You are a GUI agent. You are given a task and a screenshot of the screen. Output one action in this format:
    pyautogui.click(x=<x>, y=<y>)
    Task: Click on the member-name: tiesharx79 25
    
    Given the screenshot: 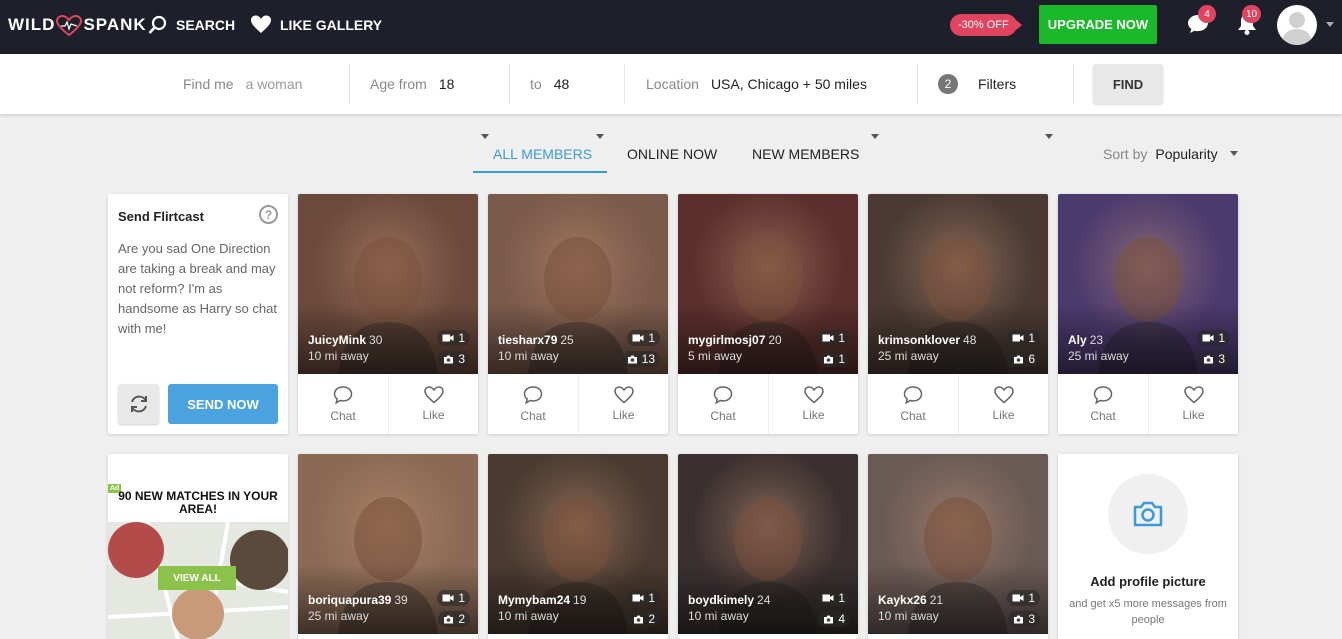 What is the action you would take?
    pyautogui.click(x=536, y=340)
    